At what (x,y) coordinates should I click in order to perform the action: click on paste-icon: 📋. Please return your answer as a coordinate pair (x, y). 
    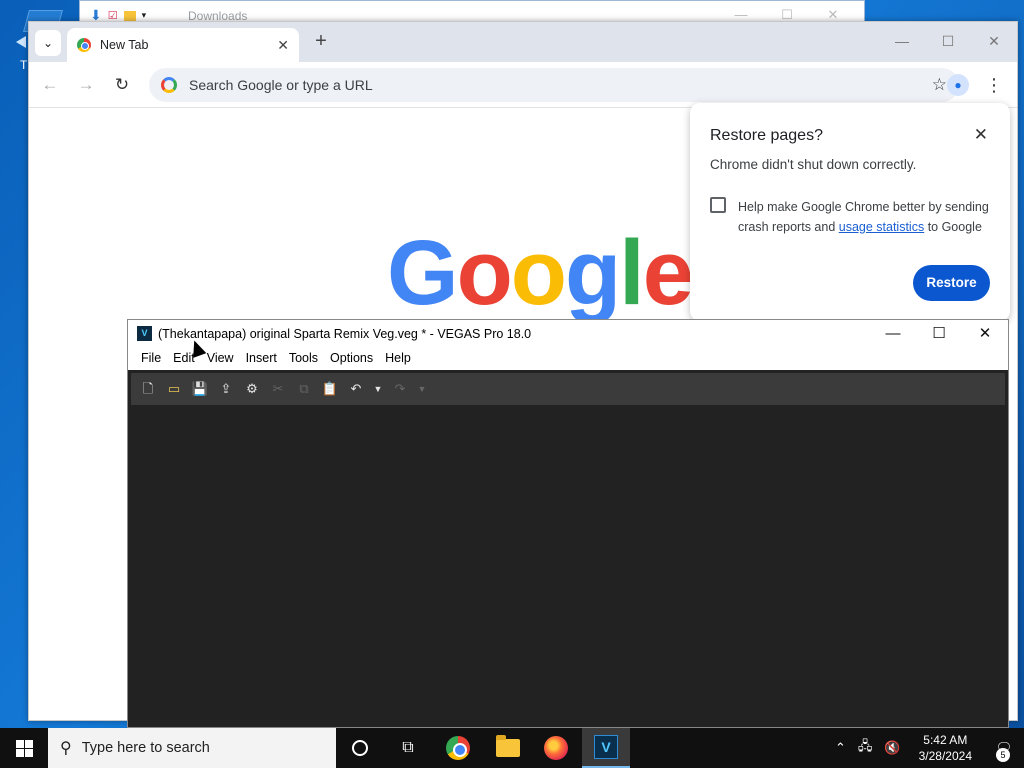
    Looking at the image, I should click on (330, 389).